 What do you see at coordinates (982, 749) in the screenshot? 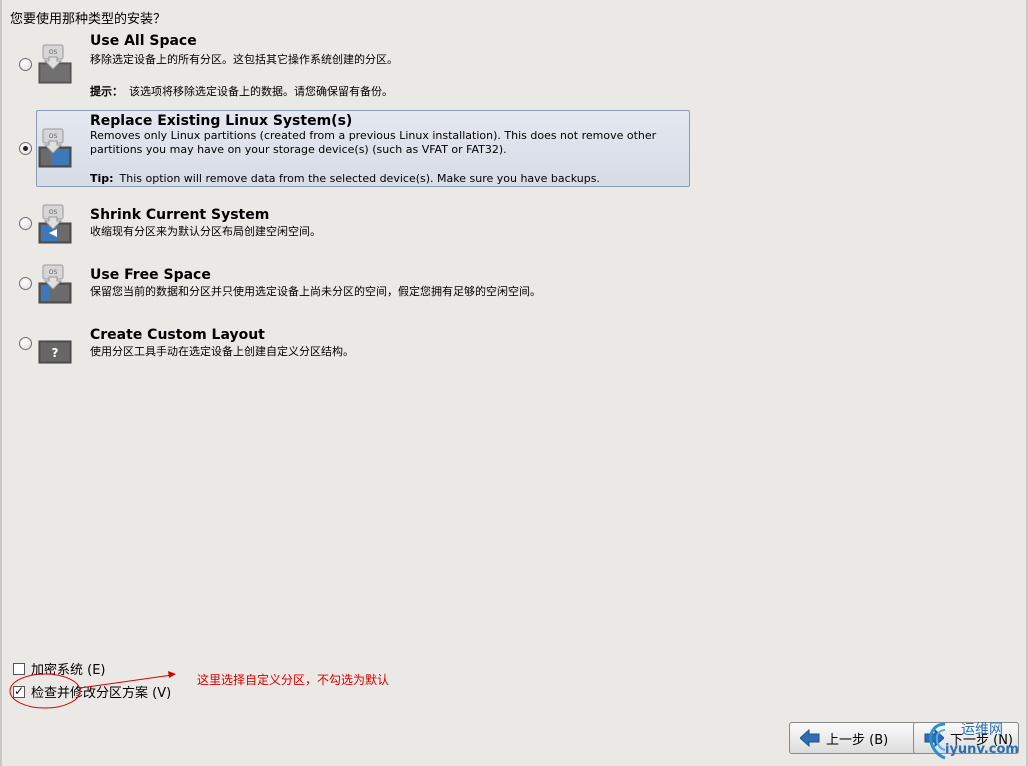
I see `watermark-bottom-text: iyunv.com` at bounding box center [982, 749].